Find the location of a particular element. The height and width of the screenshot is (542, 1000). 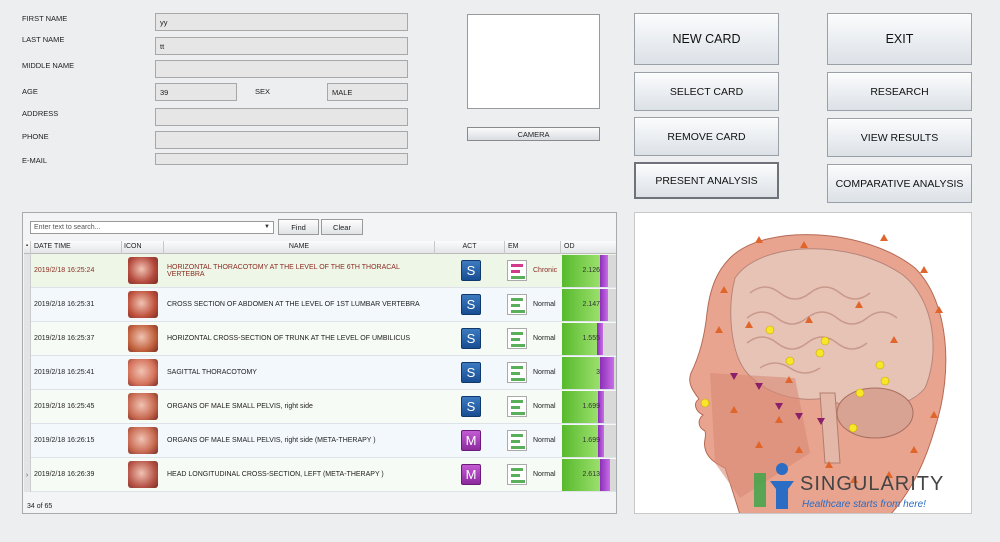

row-date: 2019/2/18 16:25:45 is located at coordinates (64, 406).